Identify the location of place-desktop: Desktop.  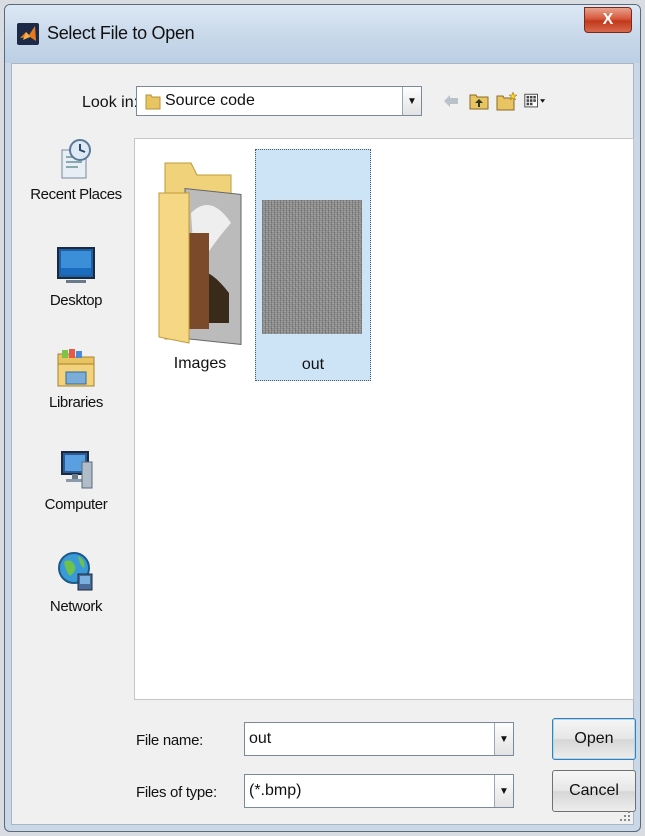
(76, 276).